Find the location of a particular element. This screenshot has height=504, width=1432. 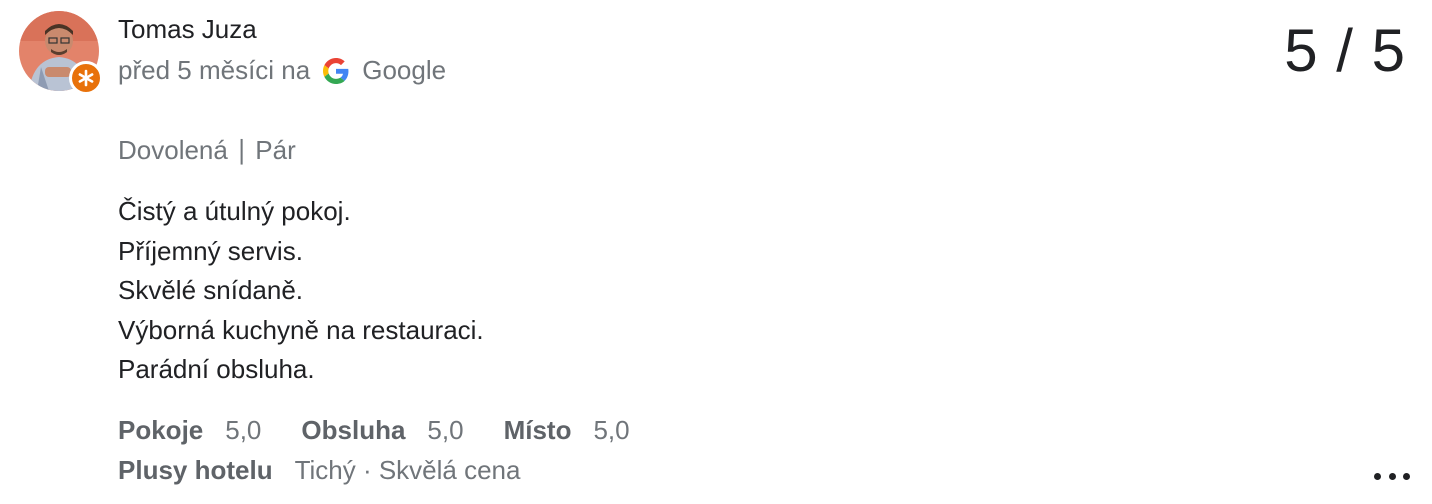

local-guide-badge-icon is located at coordinates (86, 78).